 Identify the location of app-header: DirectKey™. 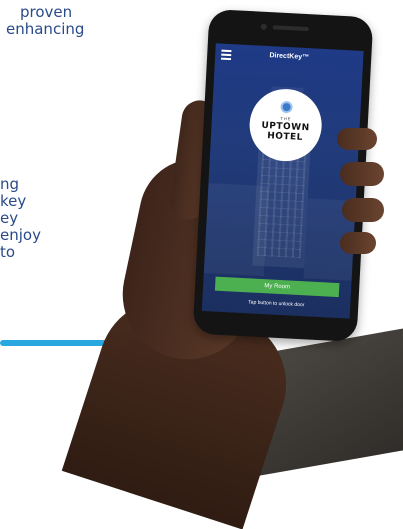
(289, 58).